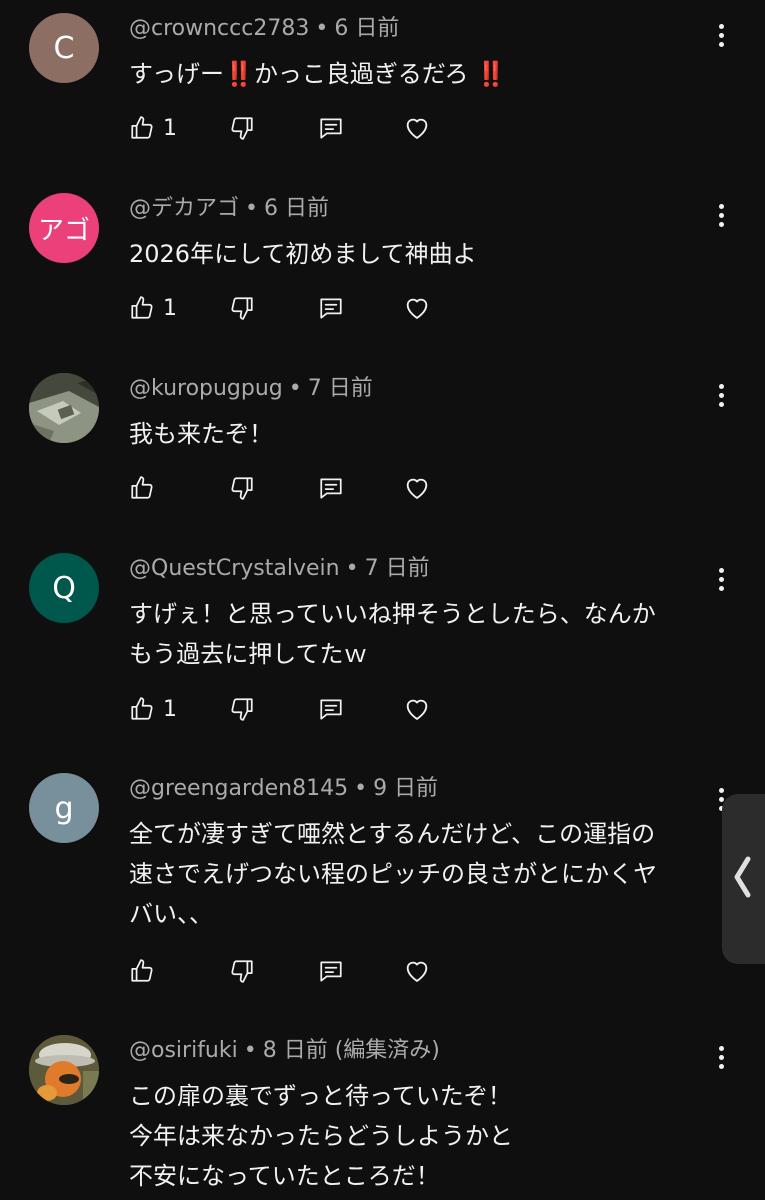 Image resolution: width=765 pixels, height=1200 pixels. I want to click on author-handle: @デカアゴ, so click(184, 208).